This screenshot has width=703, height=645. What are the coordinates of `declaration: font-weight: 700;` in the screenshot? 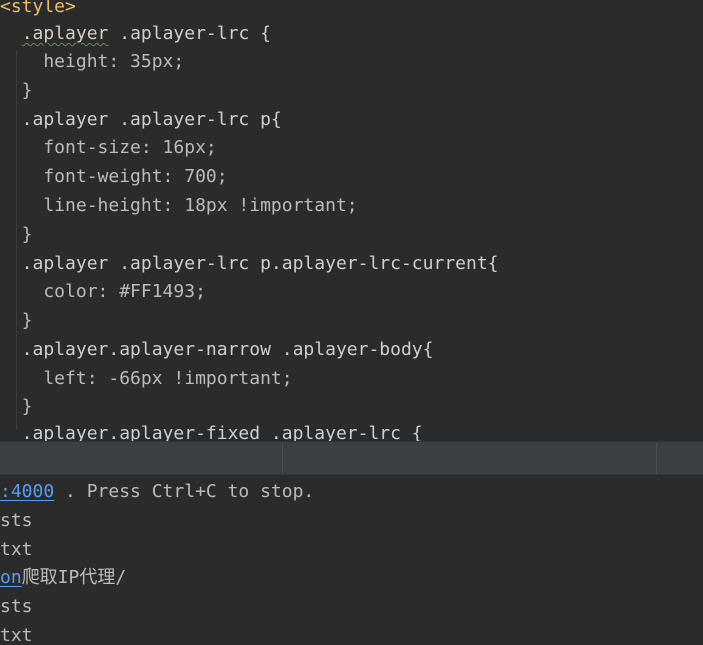 It's located at (114, 176).